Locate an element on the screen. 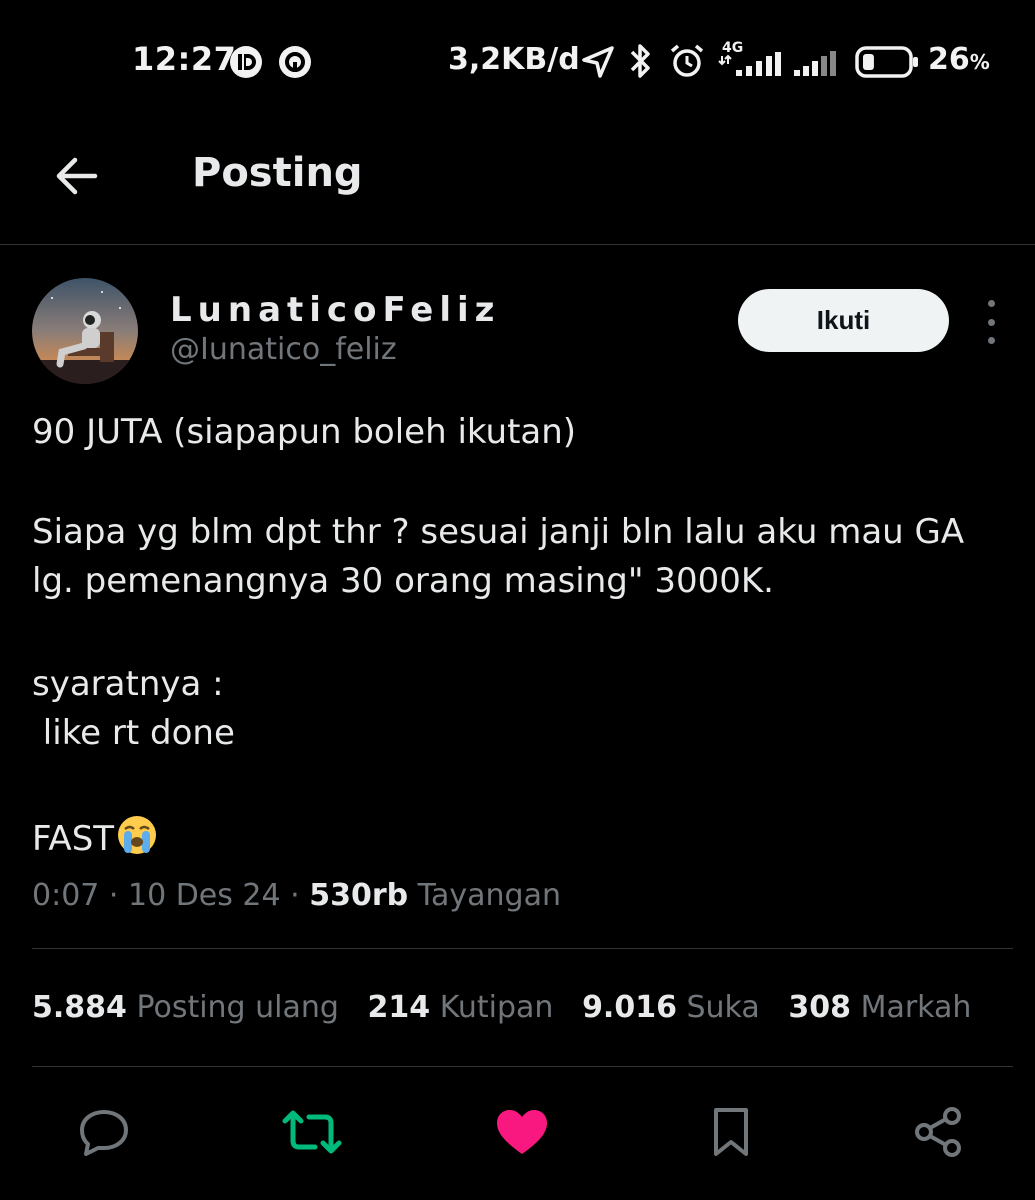  page-title: Posting is located at coordinates (277, 173).